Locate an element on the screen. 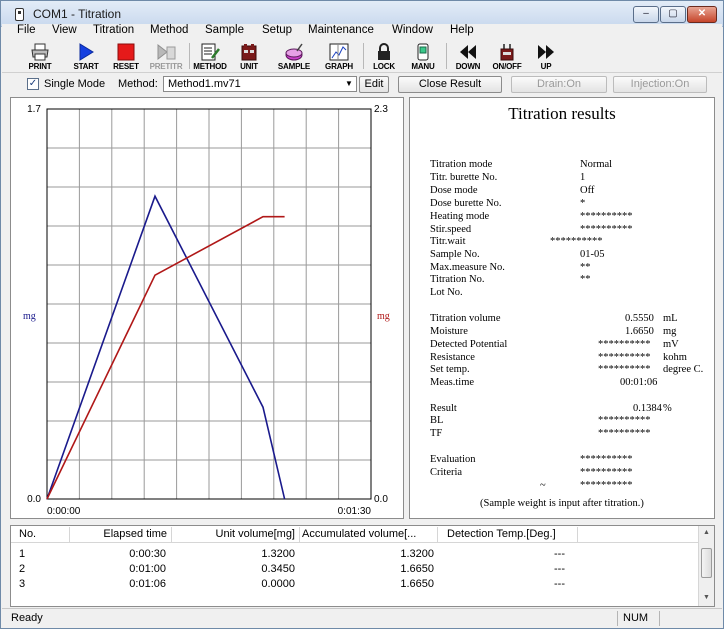 The image size is (724, 629). menu-maintenance: Maintenance is located at coordinates (341, 30).